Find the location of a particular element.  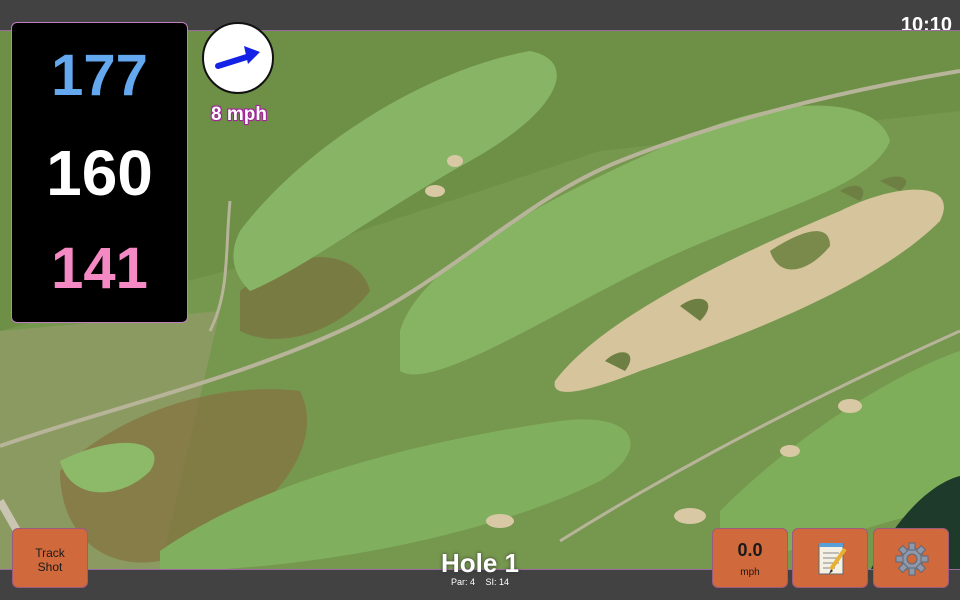

hole-par: Par: 4 is located at coordinates (462, 582).